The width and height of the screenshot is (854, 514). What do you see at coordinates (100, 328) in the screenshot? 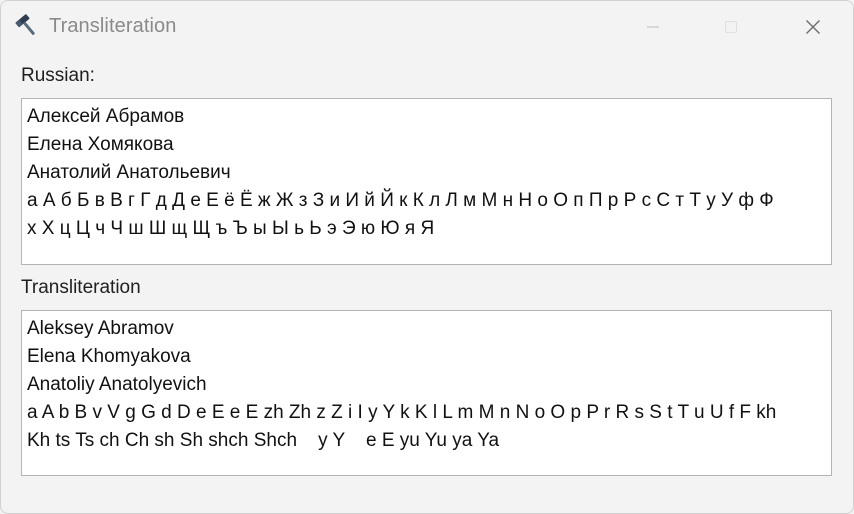
I see `transliteration-line: Aleksey Abramov` at bounding box center [100, 328].